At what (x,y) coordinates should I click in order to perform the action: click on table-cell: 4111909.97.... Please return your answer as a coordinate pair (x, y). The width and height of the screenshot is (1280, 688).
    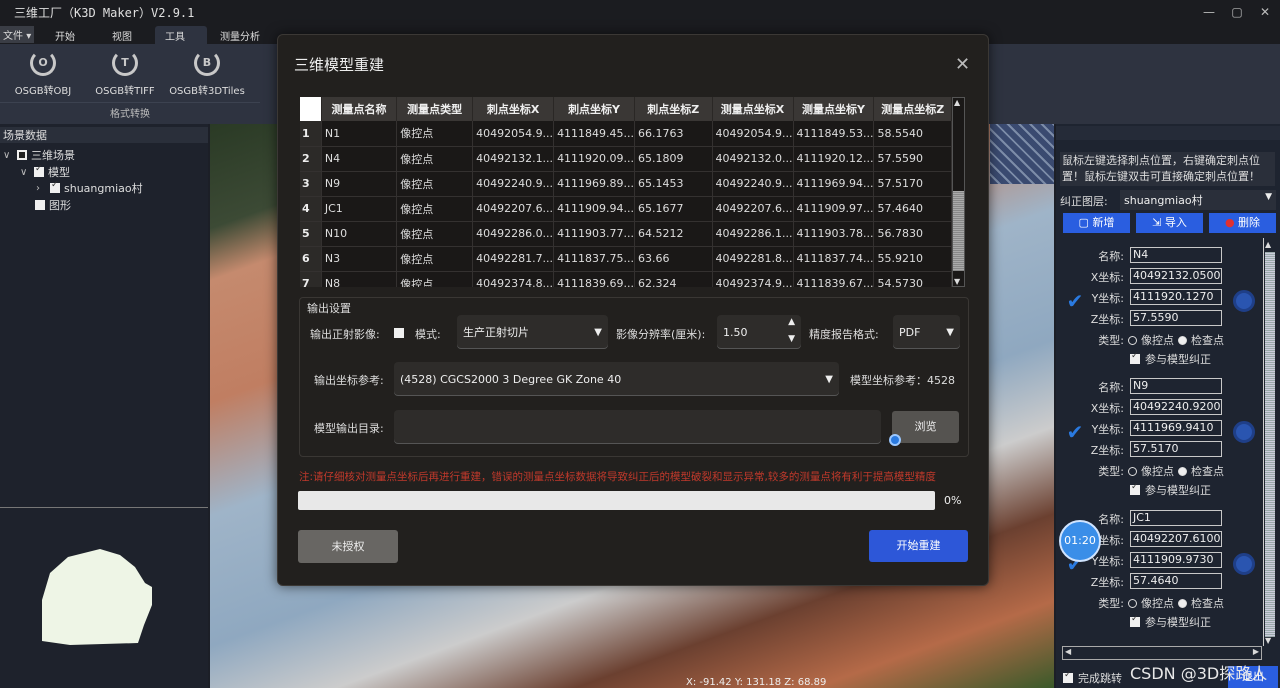
    Looking at the image, I should click on (834, 209).